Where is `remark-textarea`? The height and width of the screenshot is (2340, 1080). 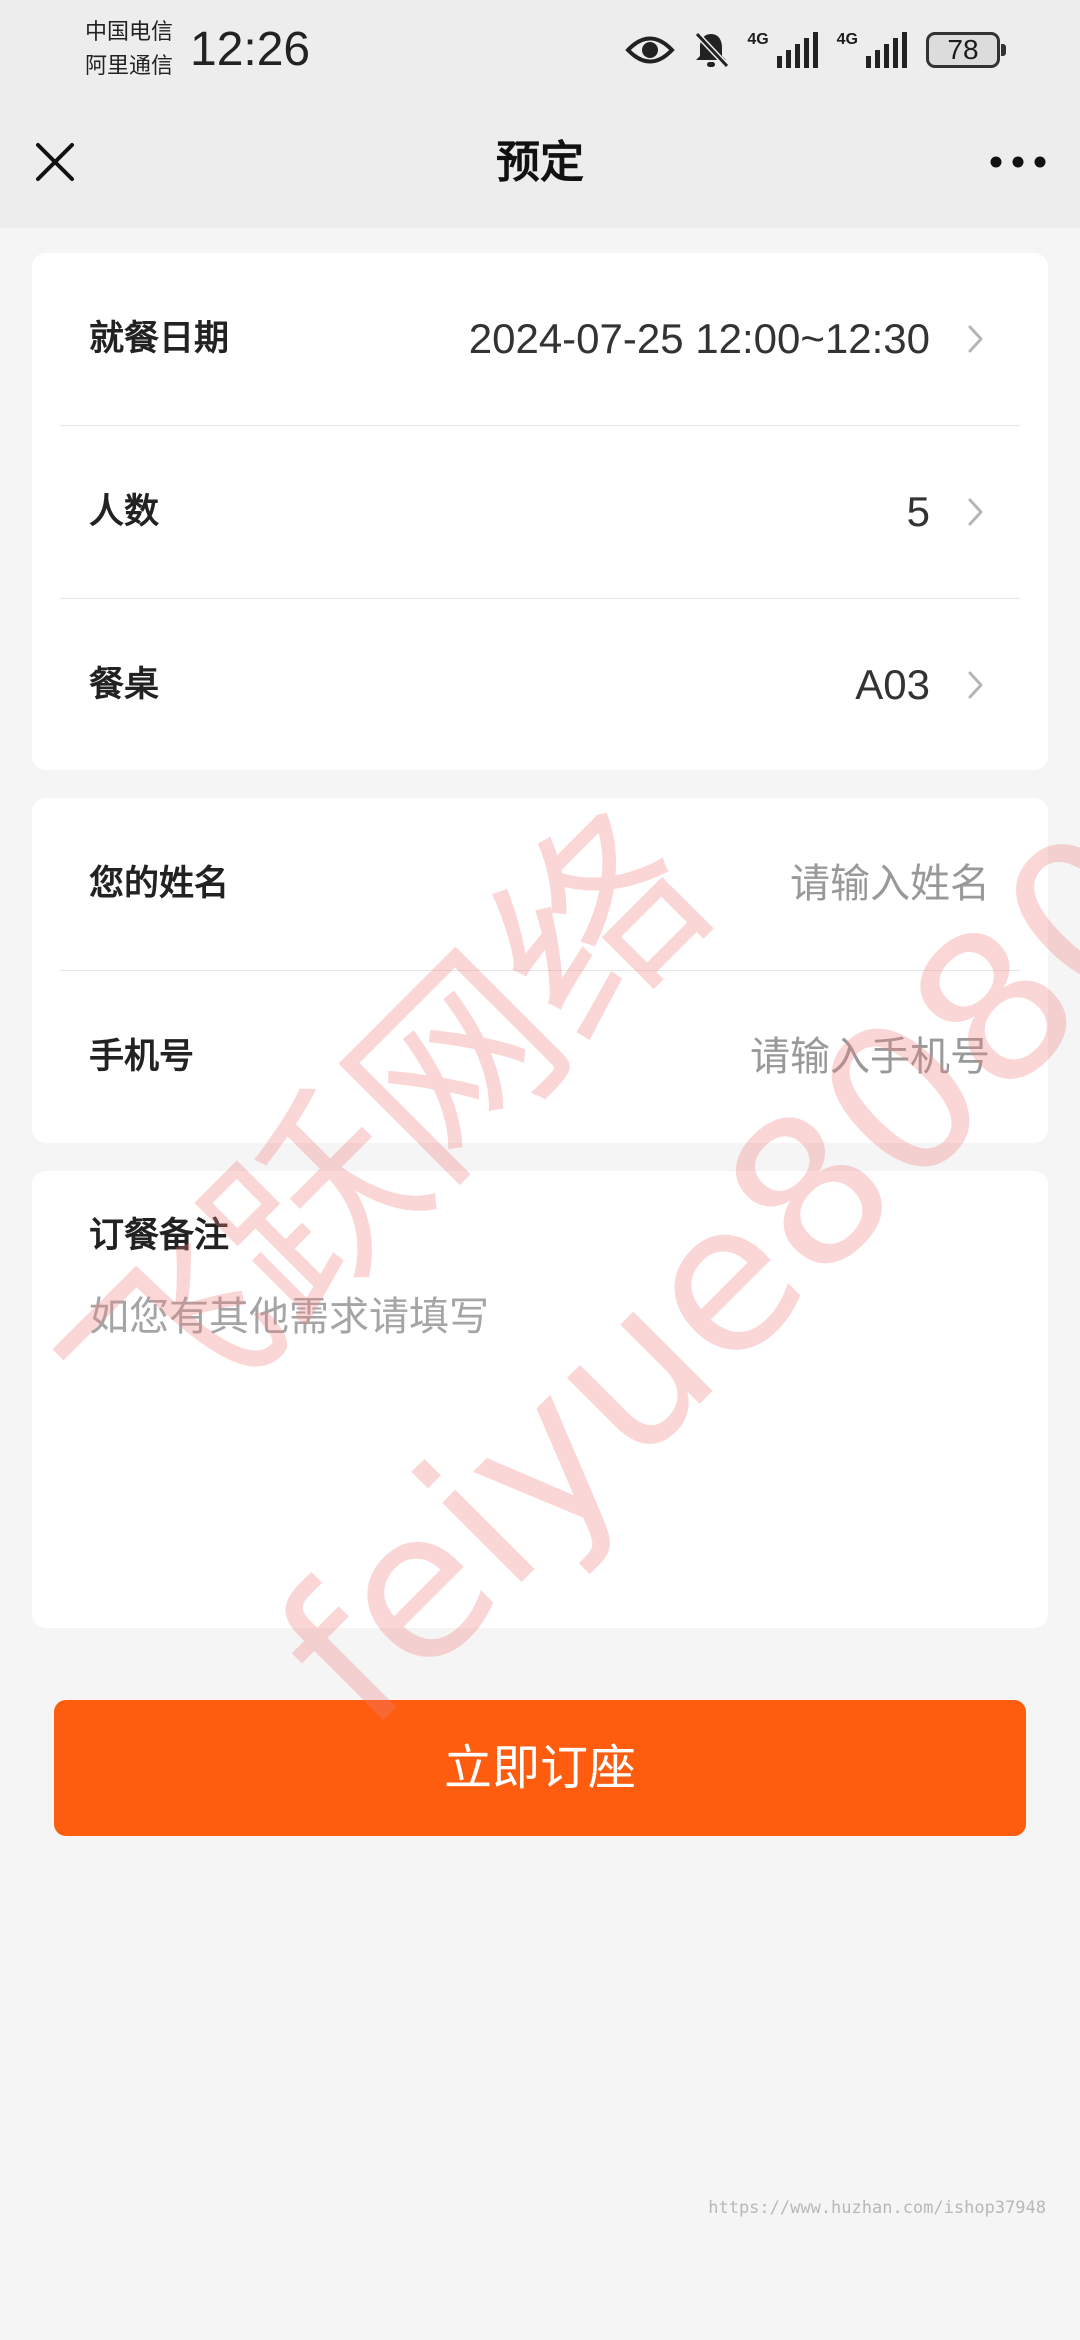 remark-textarea is located at coordinates (539, 1439).